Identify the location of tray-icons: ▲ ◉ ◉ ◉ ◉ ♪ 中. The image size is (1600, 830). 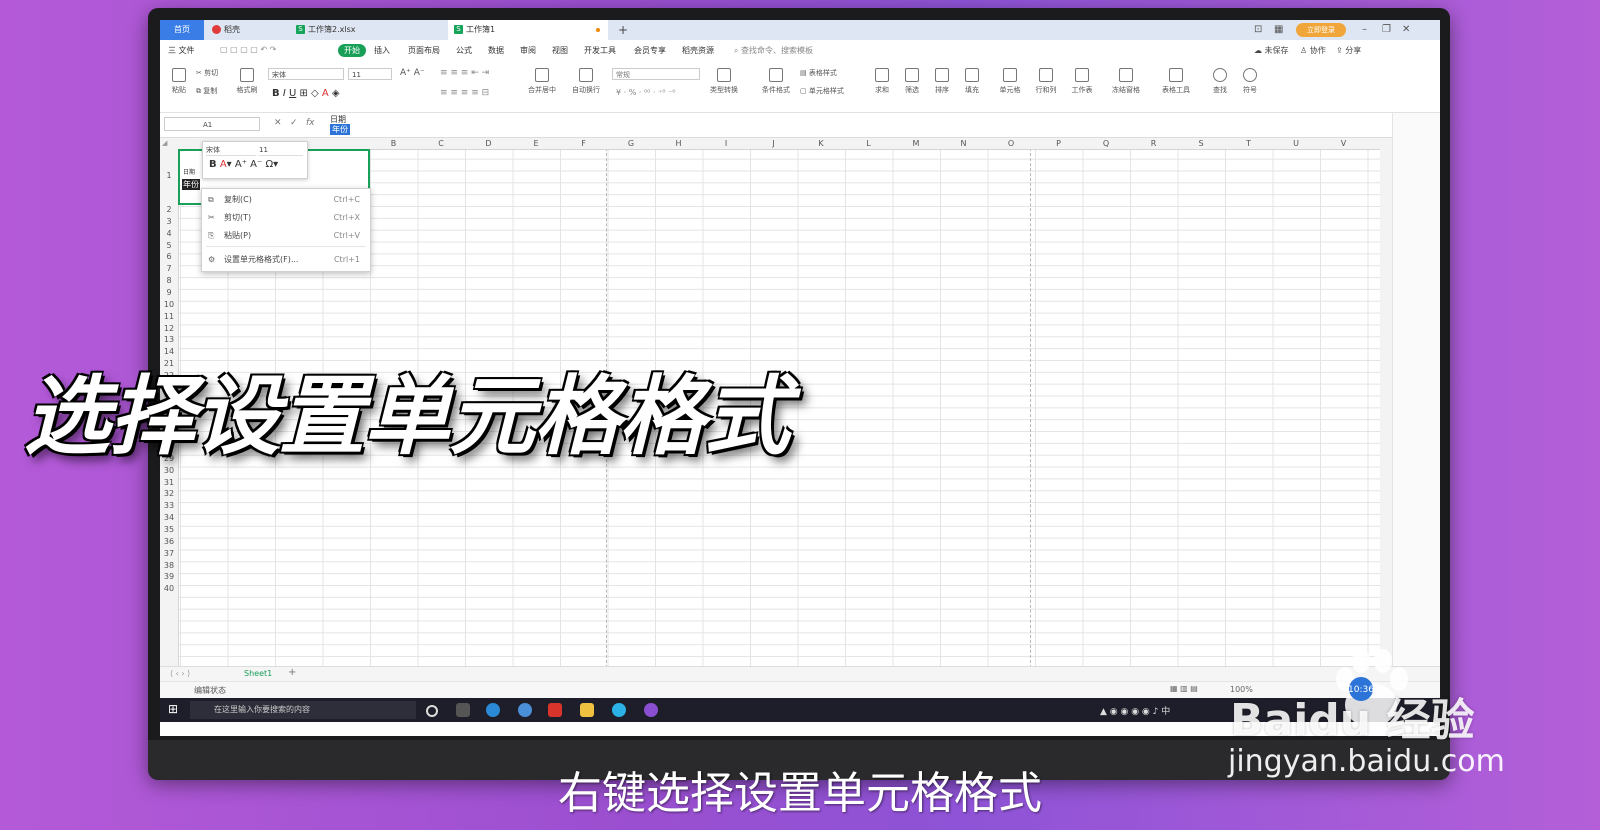
(1135, 710).